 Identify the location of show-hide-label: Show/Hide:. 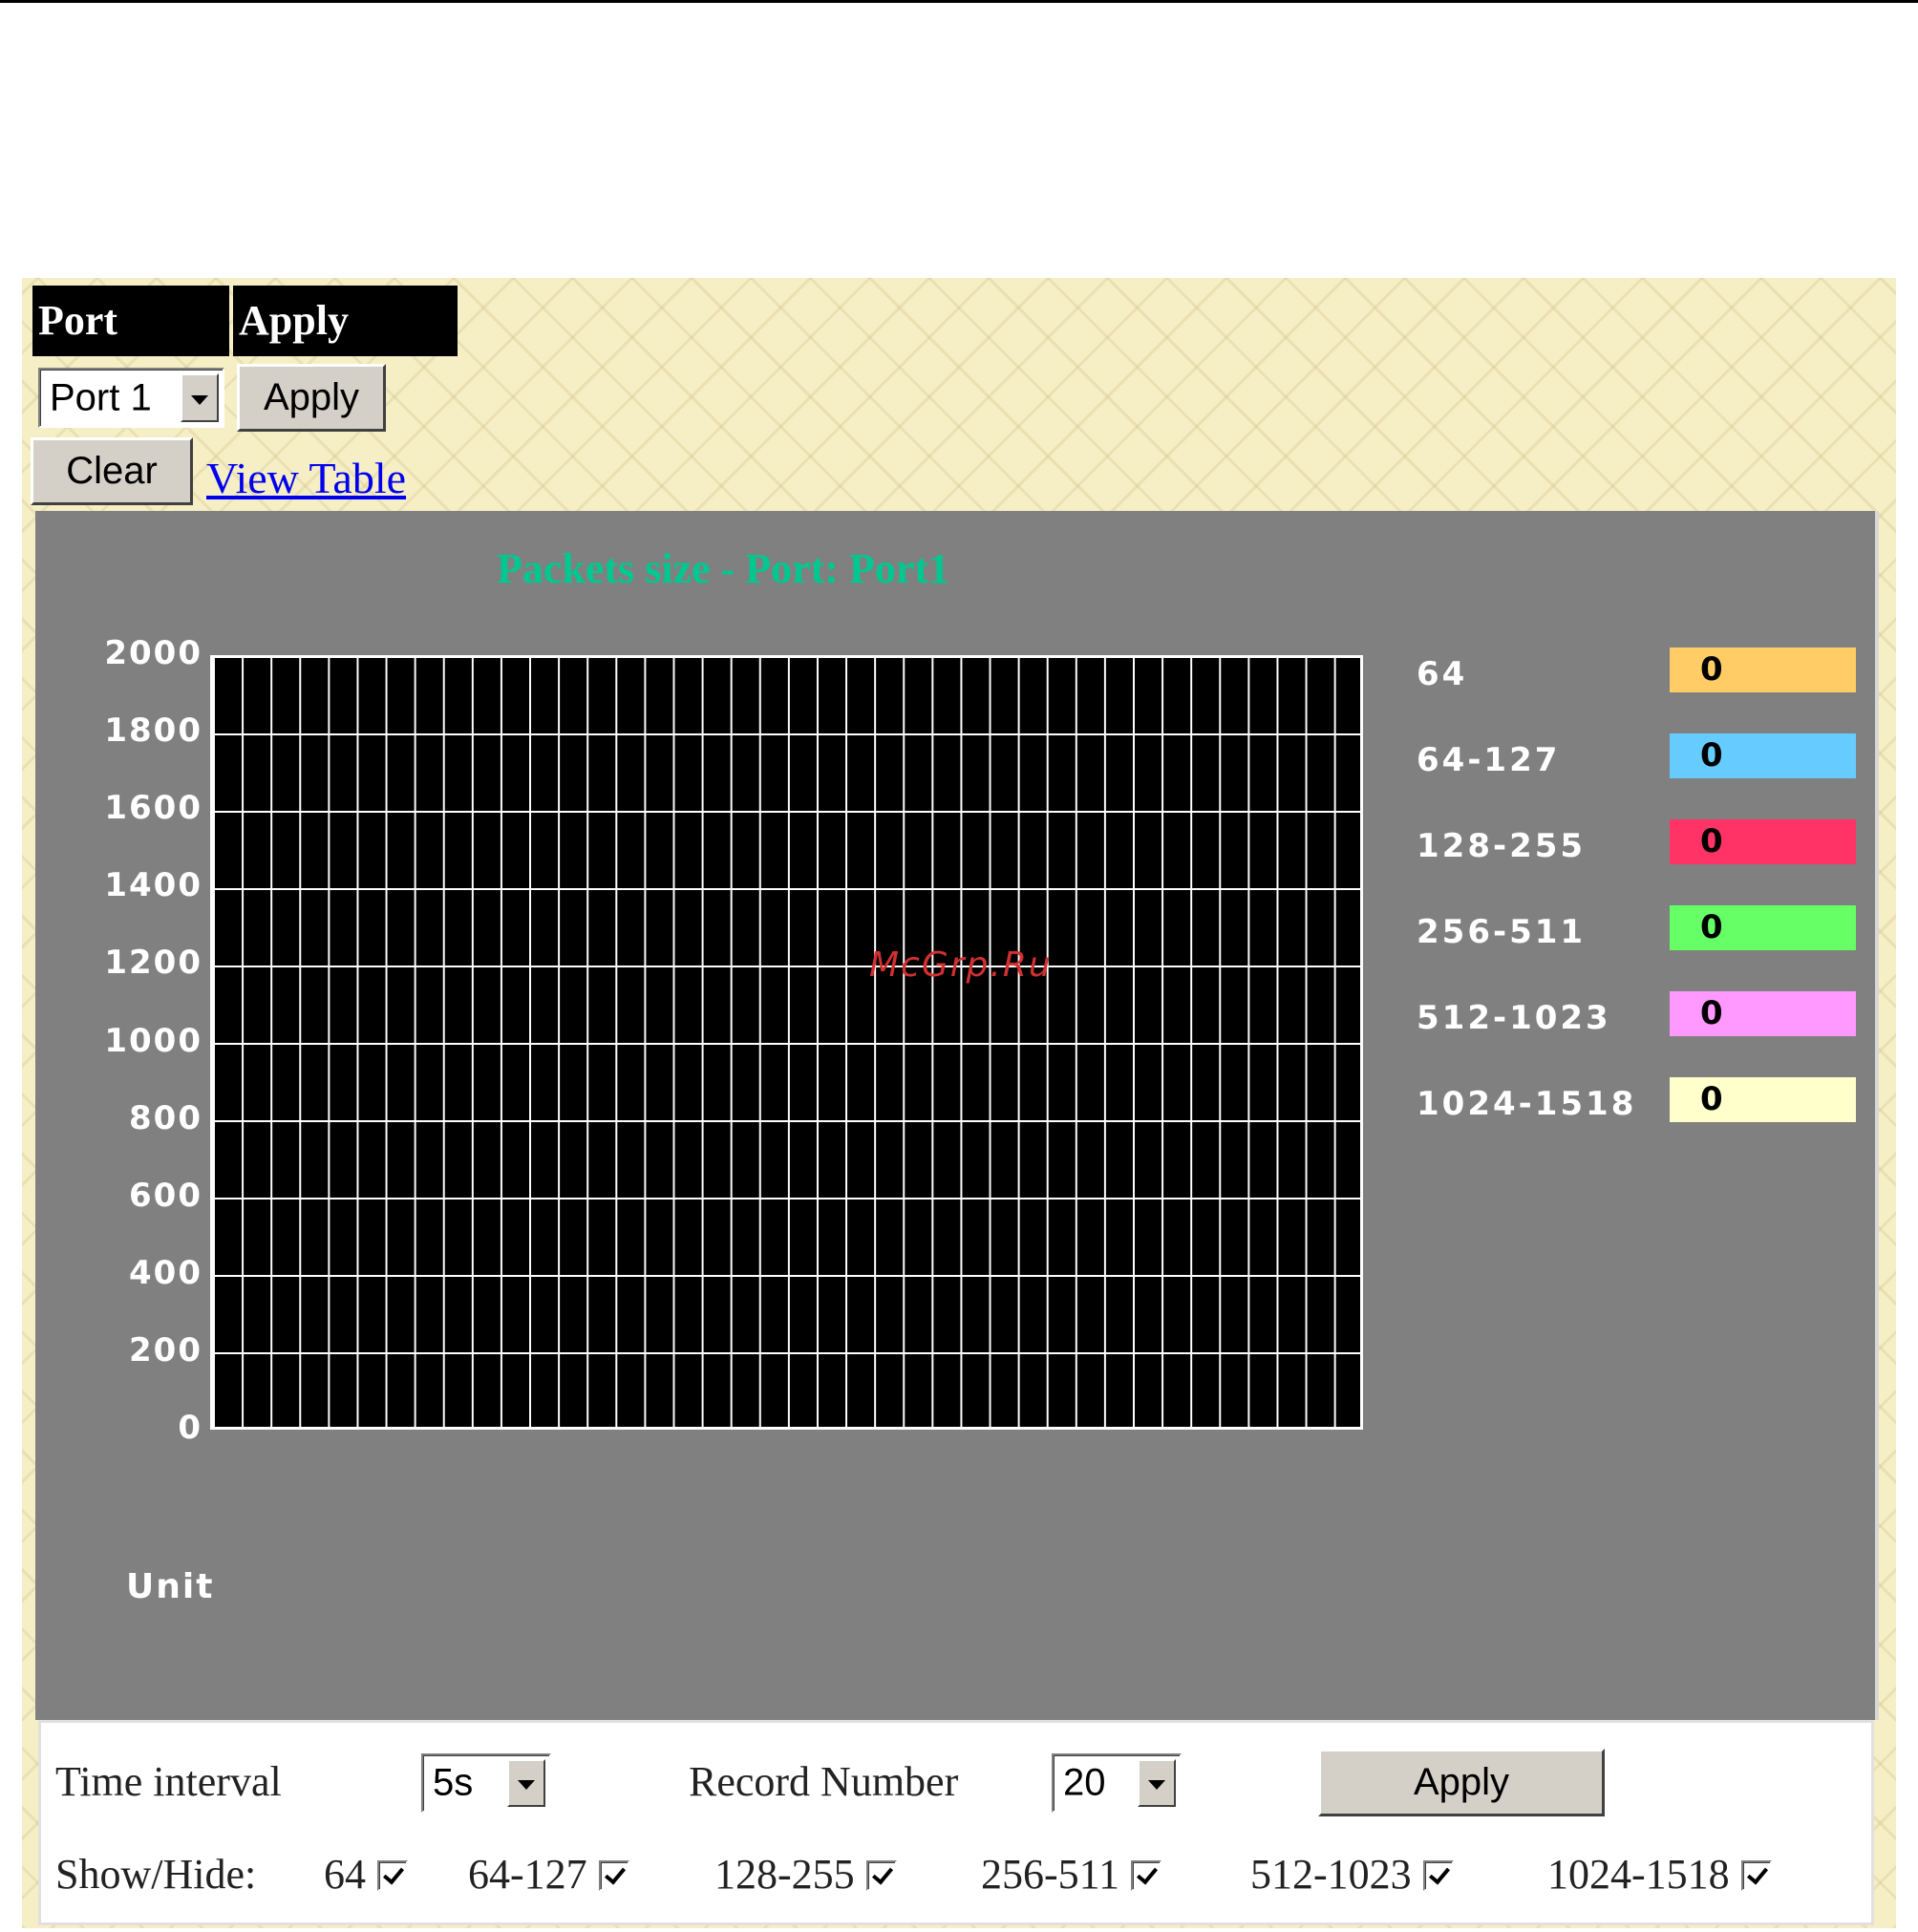
(156, 1874).